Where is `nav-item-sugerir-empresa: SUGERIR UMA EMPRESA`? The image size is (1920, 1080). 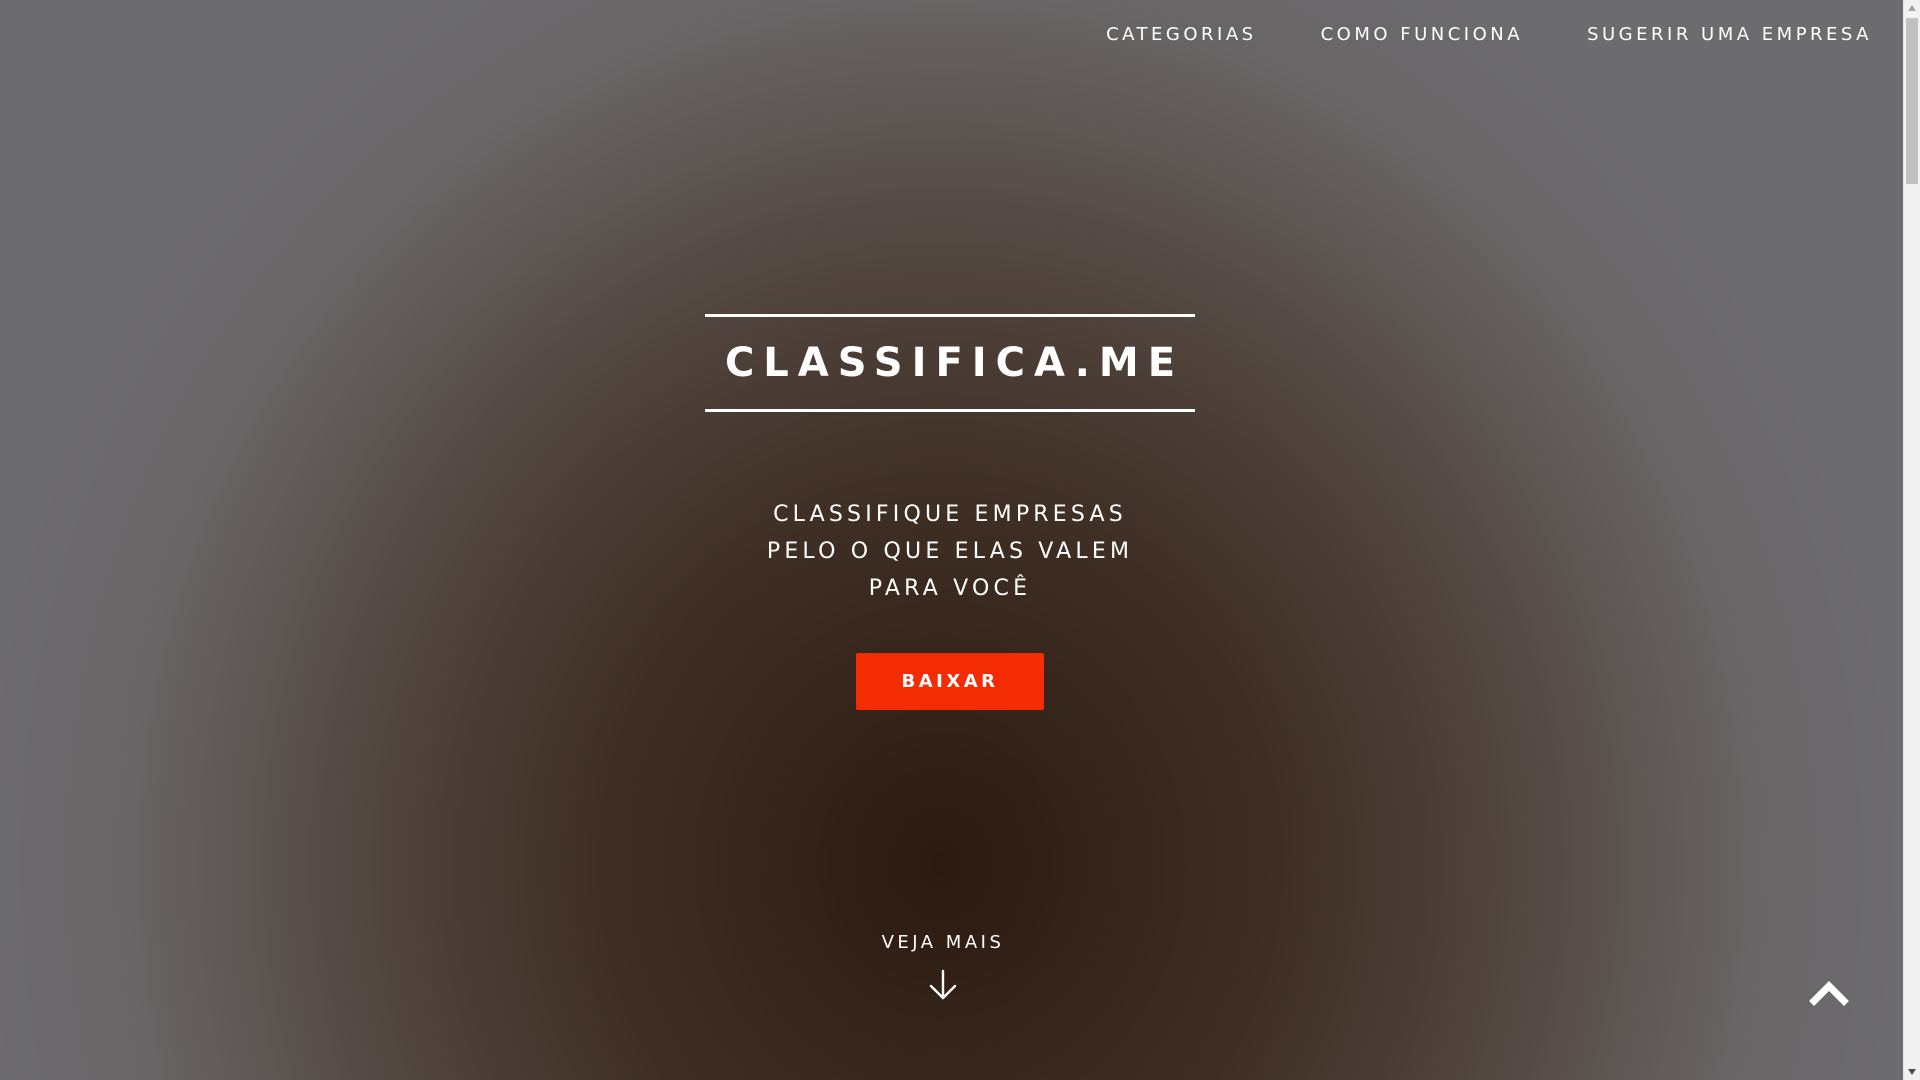
nav-item-sugerir-empresa: SUGERIR UMA EMPRESA is located at coordinates (1729, 34).